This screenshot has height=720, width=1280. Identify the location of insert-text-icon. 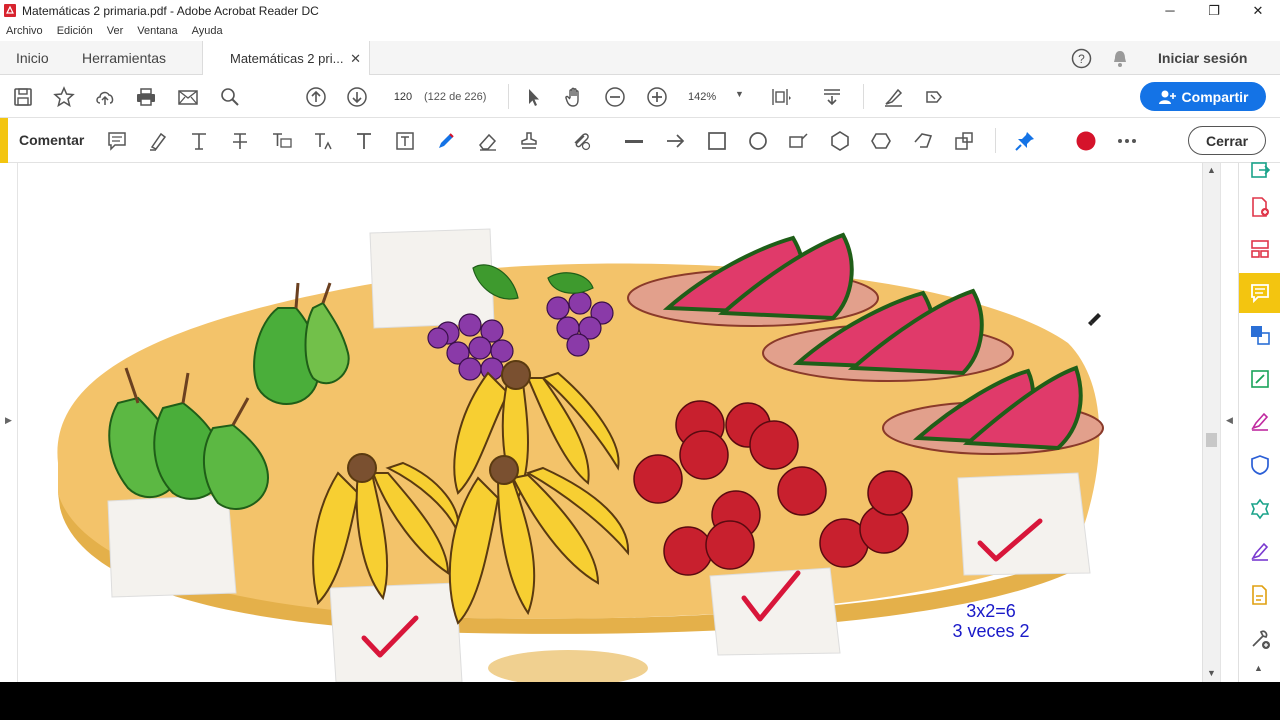
(323, 141).